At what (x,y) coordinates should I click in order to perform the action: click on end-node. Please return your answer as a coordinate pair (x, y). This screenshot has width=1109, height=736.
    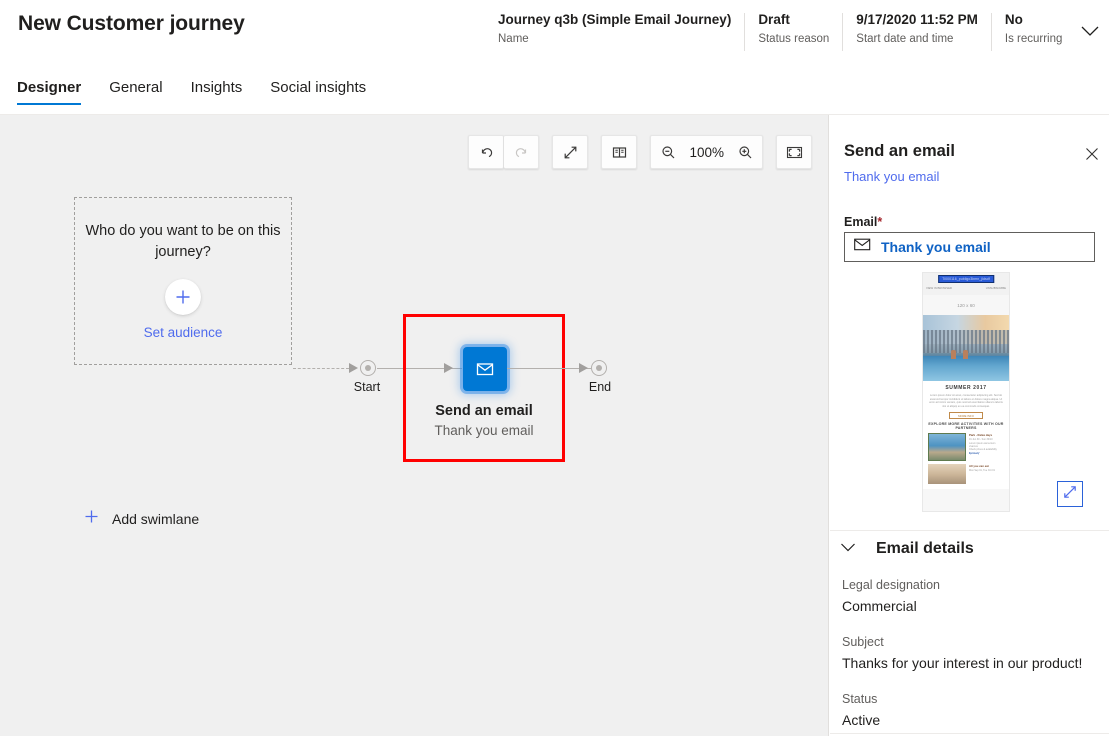
    Looking at the image, I should click on (599, 368).